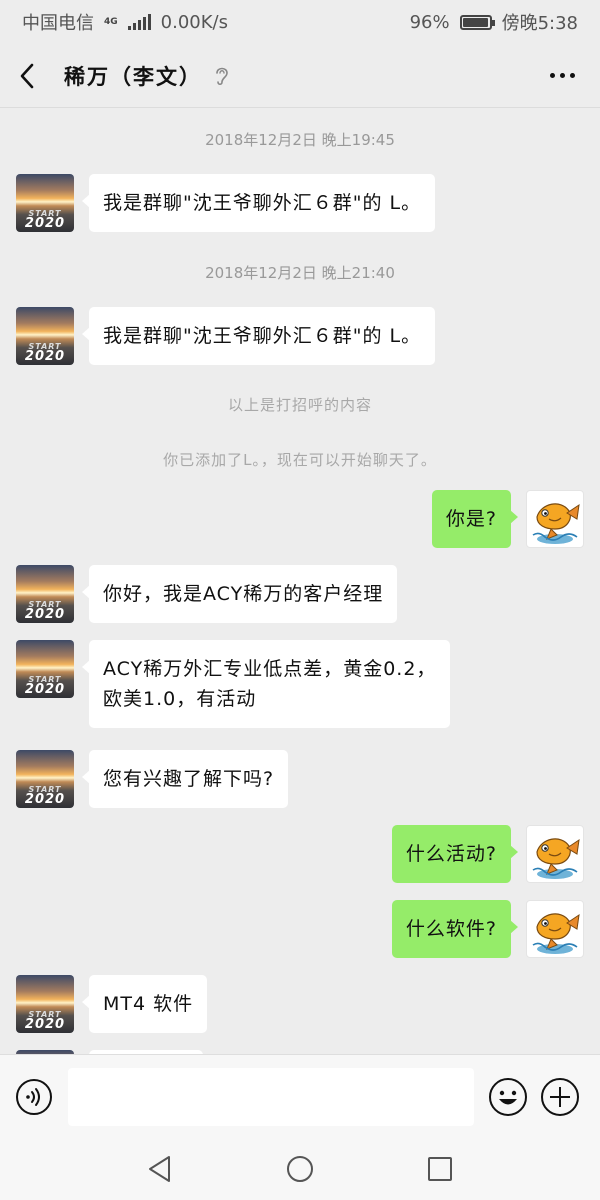  I want to click on status-left: 中国电信 4G 0.00K/s, so click(125, 22).